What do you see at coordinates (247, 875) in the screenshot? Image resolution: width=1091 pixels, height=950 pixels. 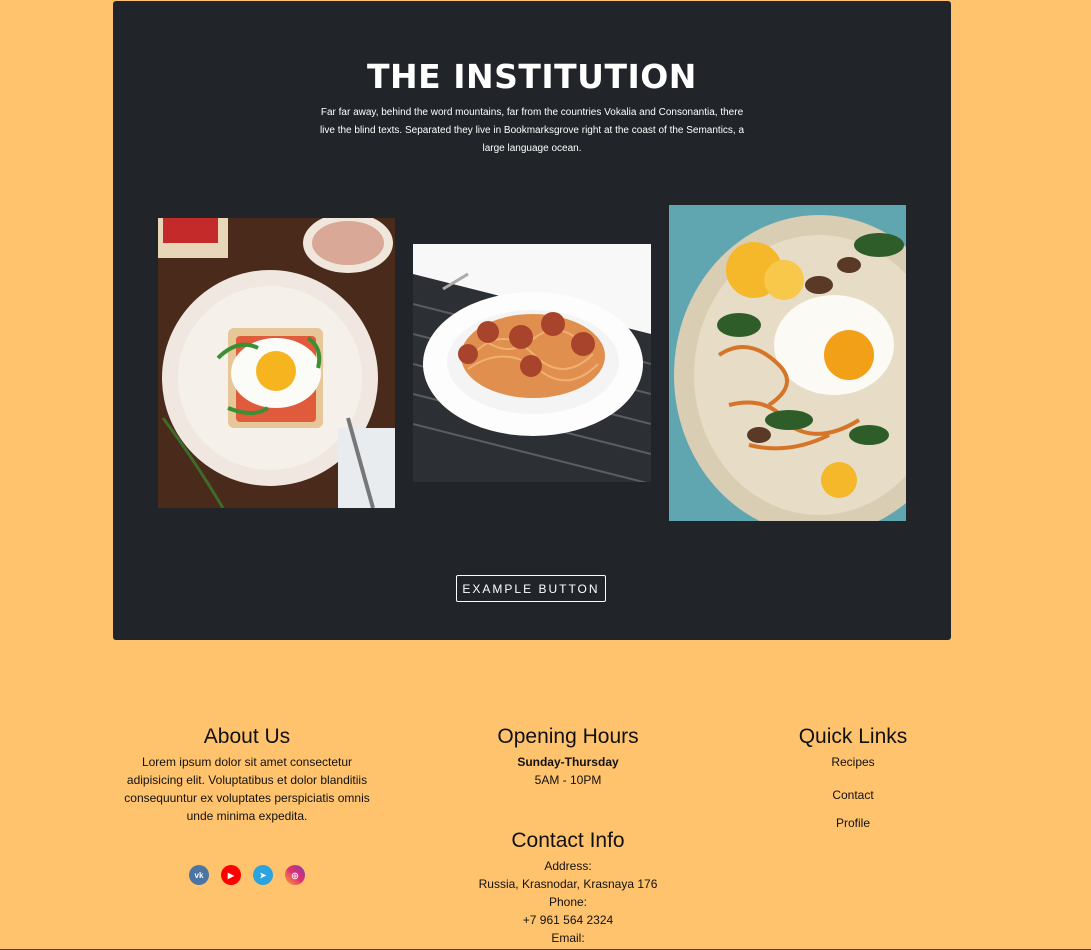 I see `social-links: vk ▶ ➤ ◎` at bounding box center [247, 875].